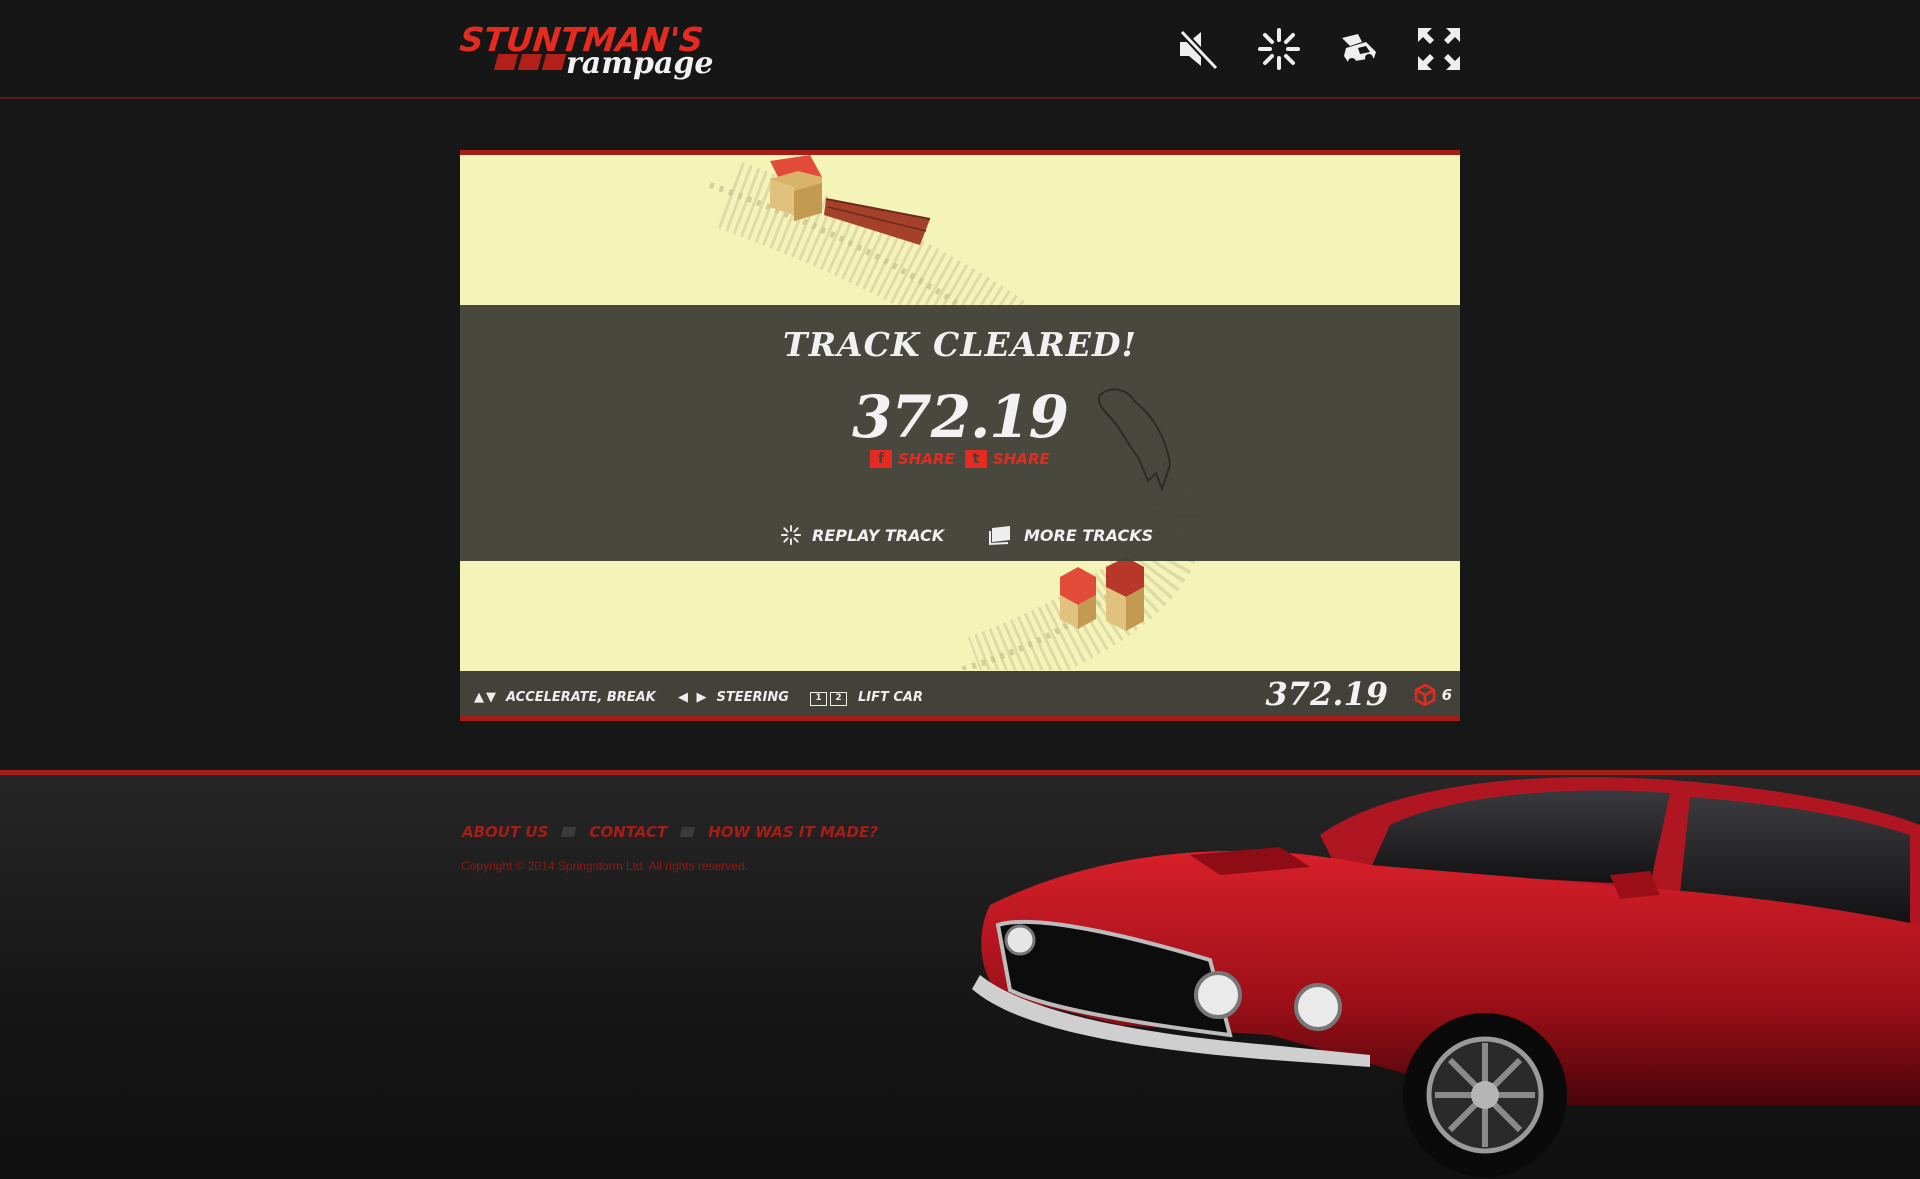 The width and height of the screenshot is (1920, 1179). What do you see at coordinates (818, 698) in the screenshot?
I see `key-1: 1` at bounding box center [818, 698].